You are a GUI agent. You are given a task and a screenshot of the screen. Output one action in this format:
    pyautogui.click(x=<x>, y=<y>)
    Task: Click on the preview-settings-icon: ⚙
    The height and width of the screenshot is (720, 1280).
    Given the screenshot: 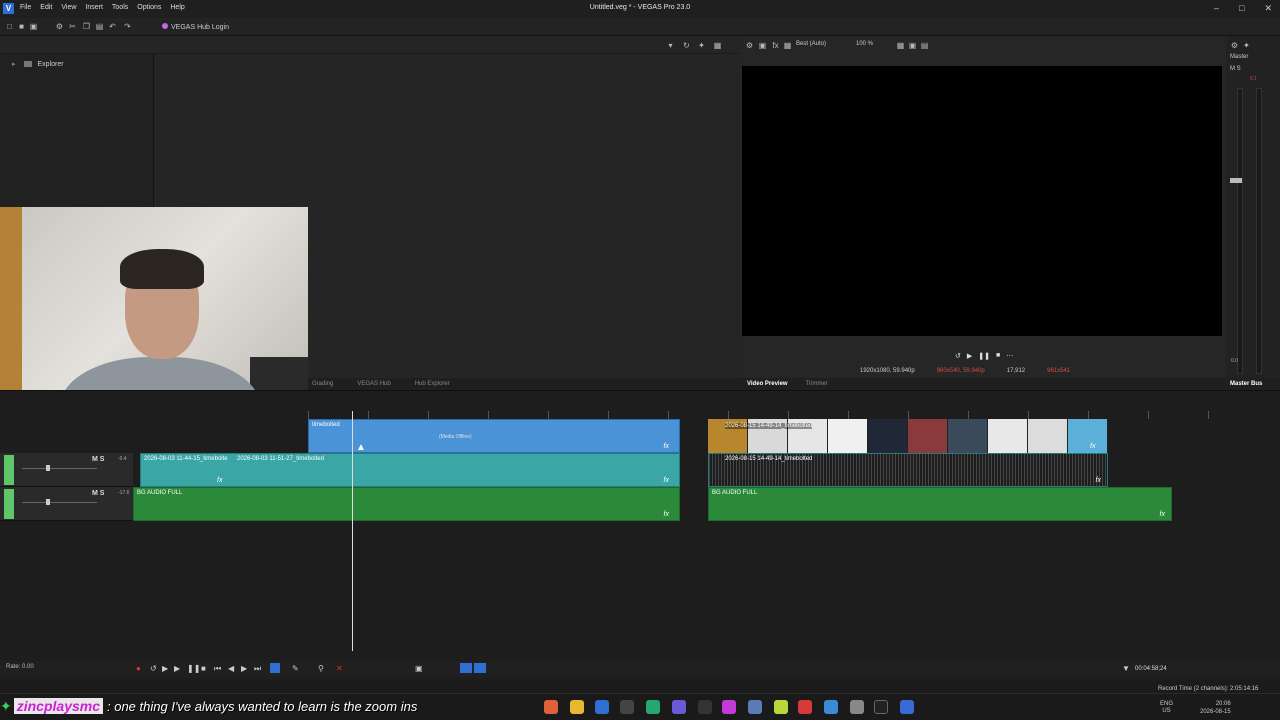 What is the action you would take?
    pyautogui.click(x=749, y=45)
    